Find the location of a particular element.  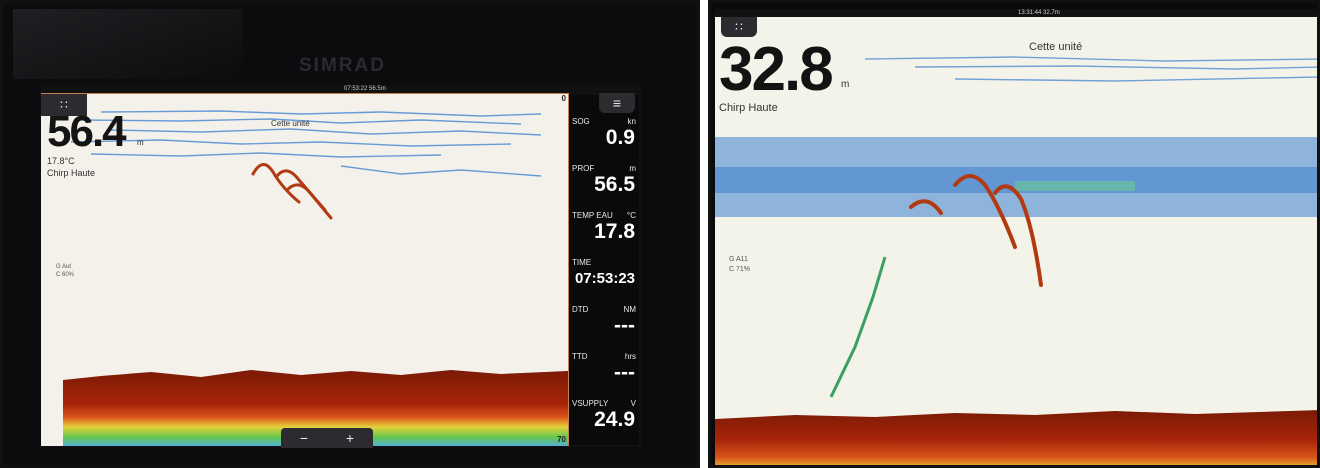

data-label: TTD is located at coordinates (580, 356).